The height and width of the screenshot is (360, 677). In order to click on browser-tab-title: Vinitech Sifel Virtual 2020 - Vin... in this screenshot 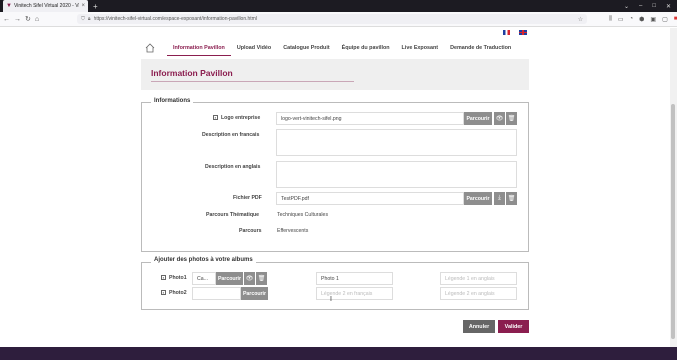, I will do `click(47, 6)`.